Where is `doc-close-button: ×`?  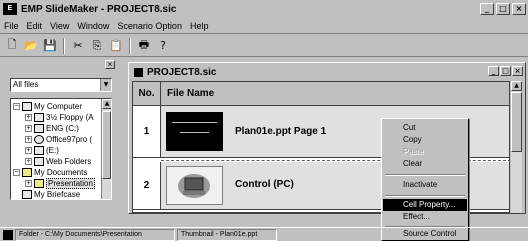 doc-close-button: × is located at coordinates (517, 71).